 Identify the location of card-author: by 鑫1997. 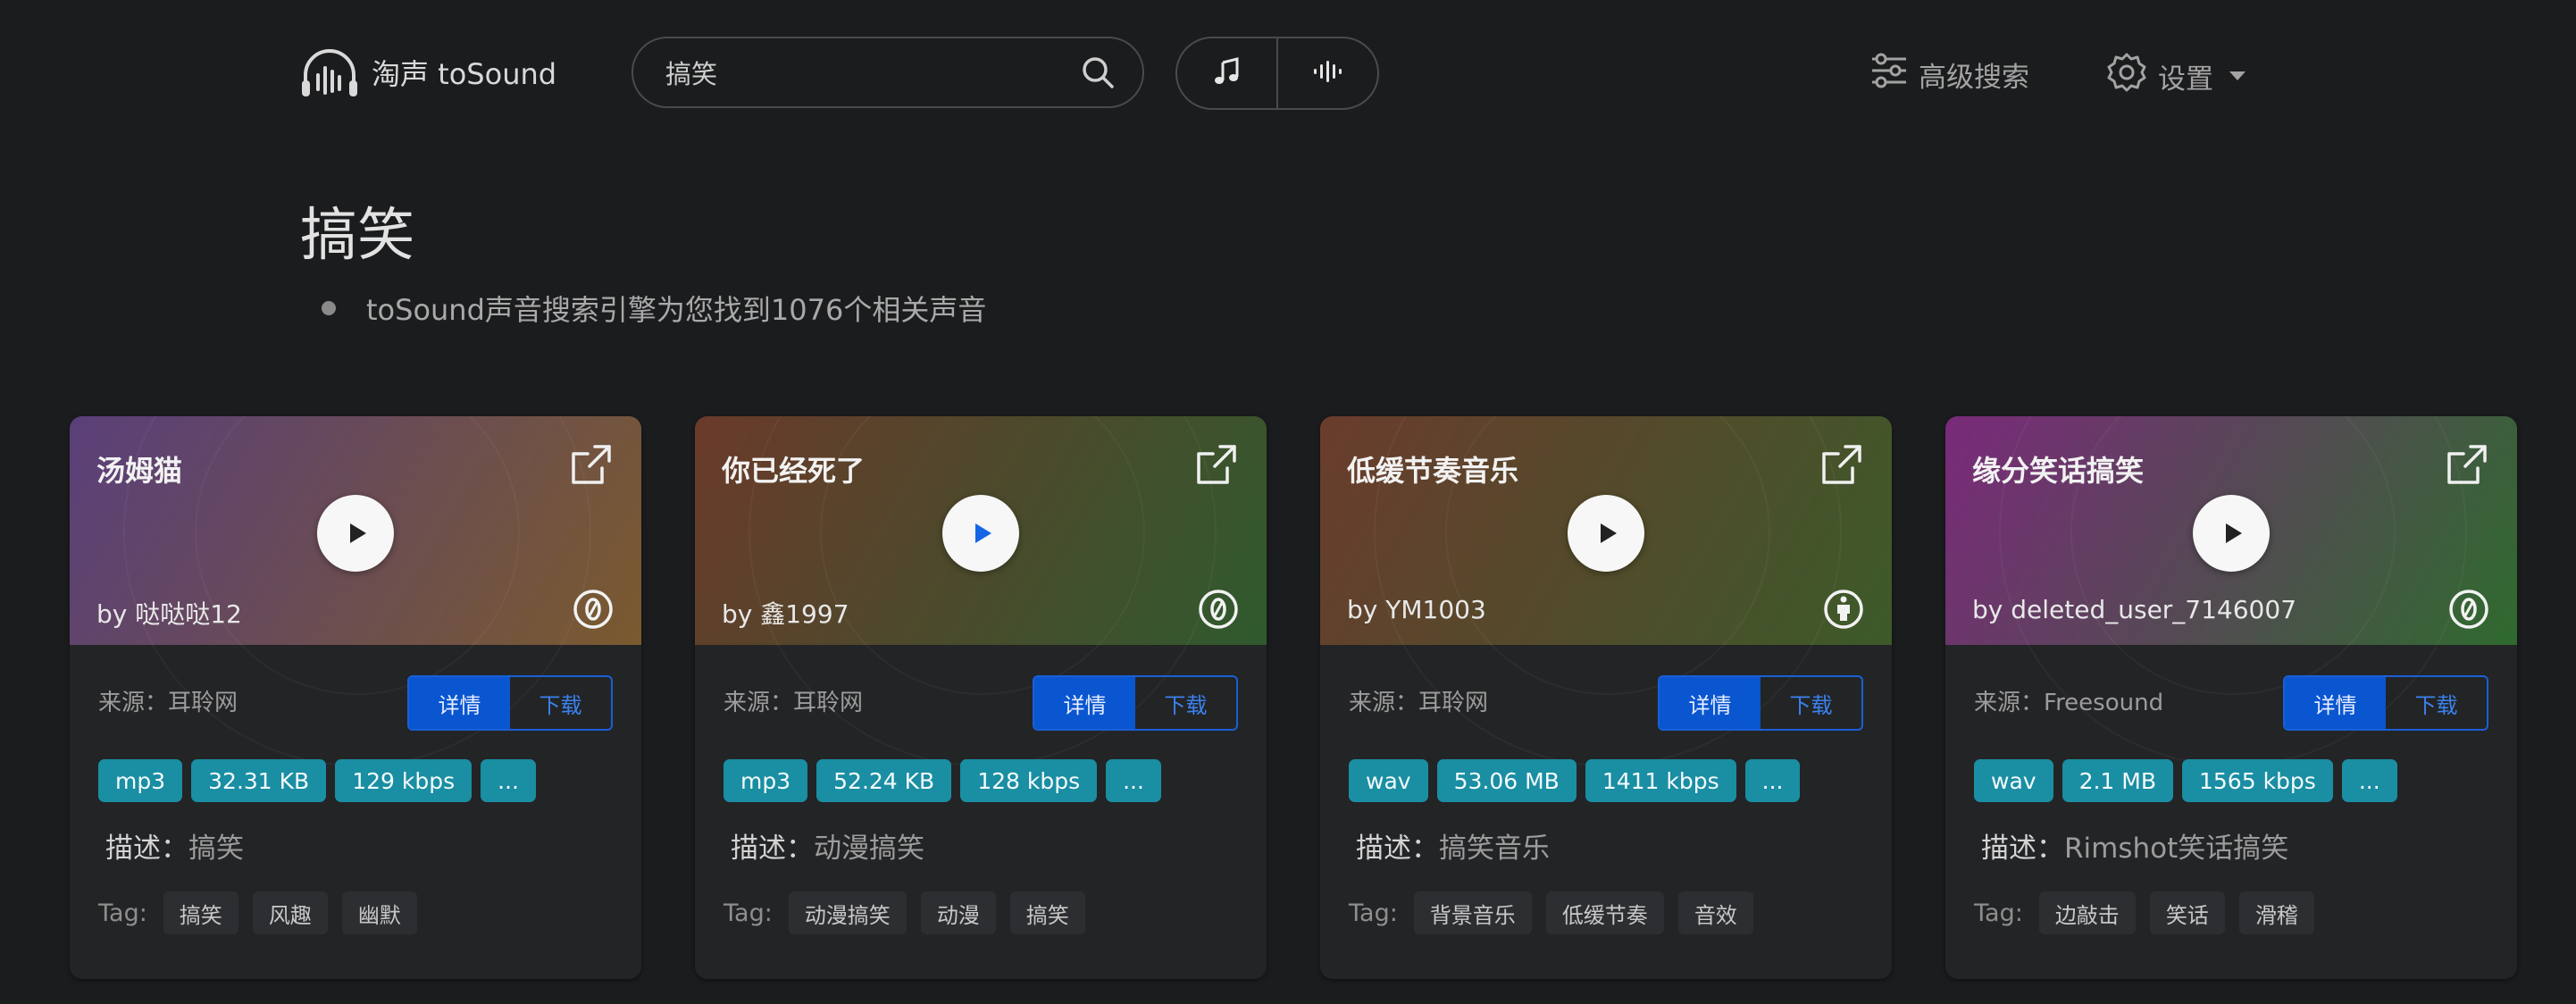
(786, 613).